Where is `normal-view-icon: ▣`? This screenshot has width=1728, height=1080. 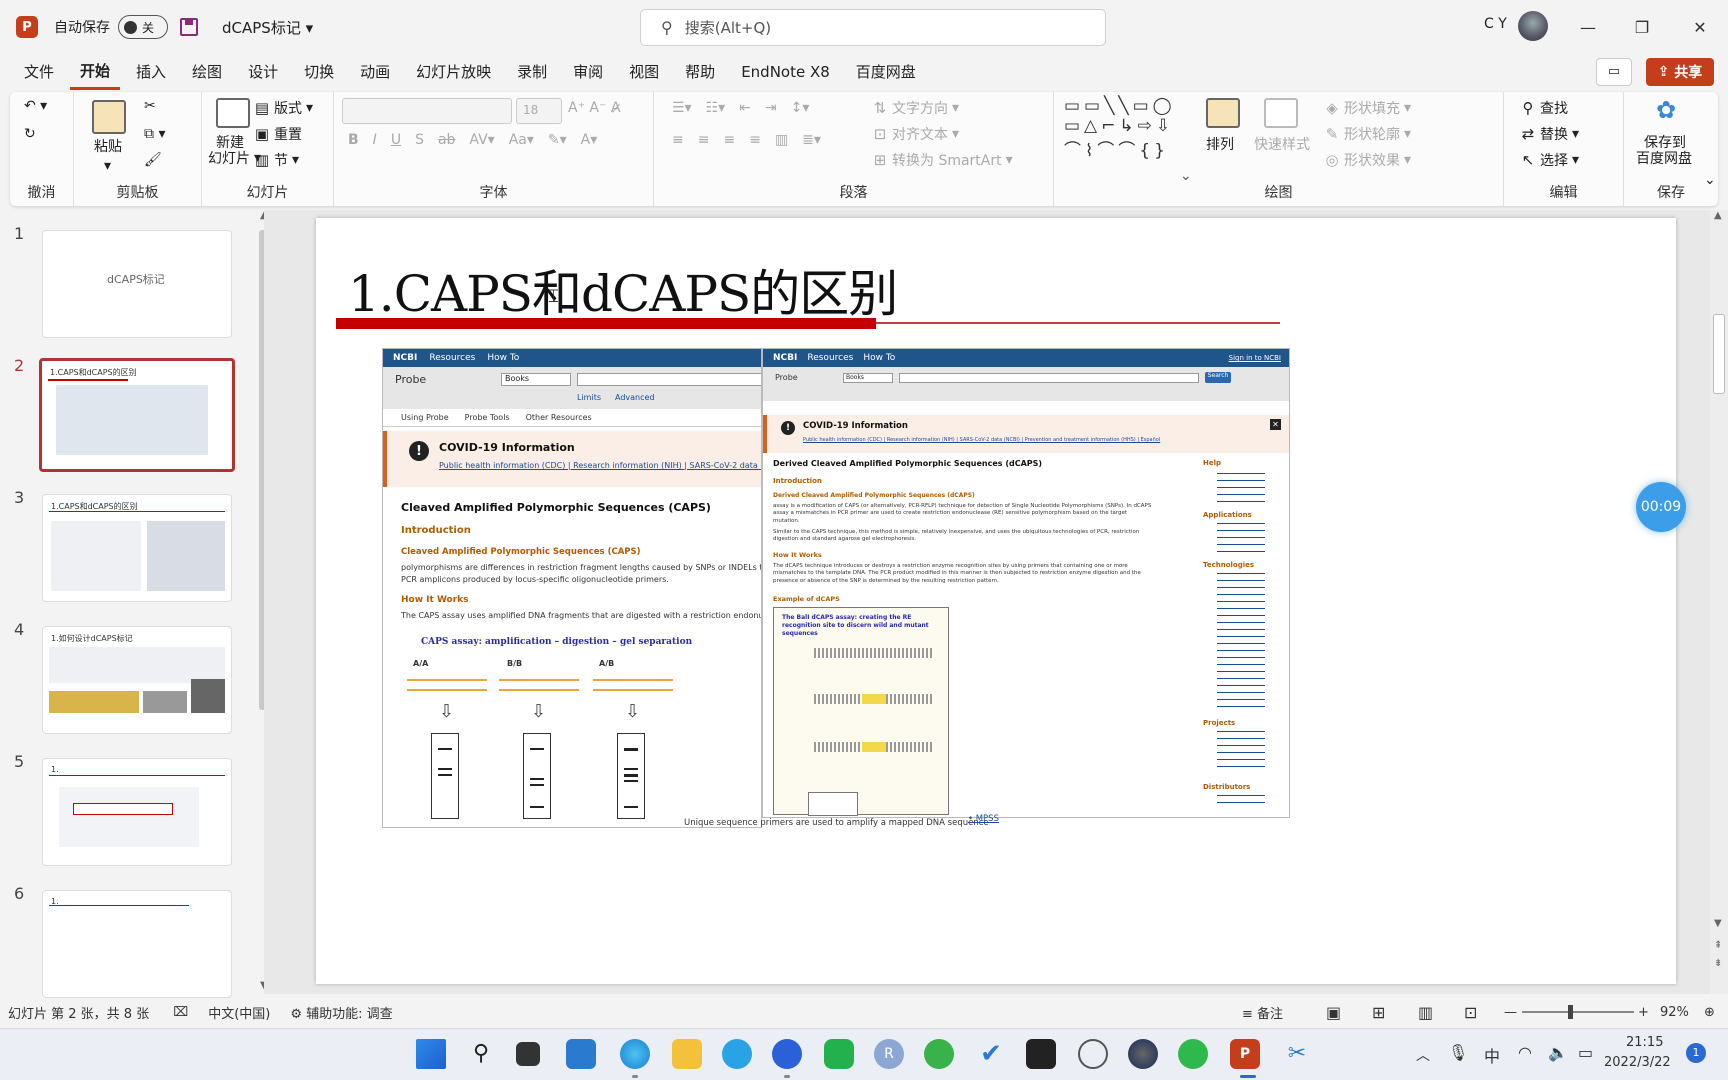 normal-view-icon: ▣ is located at coordinates (1333, 1012).